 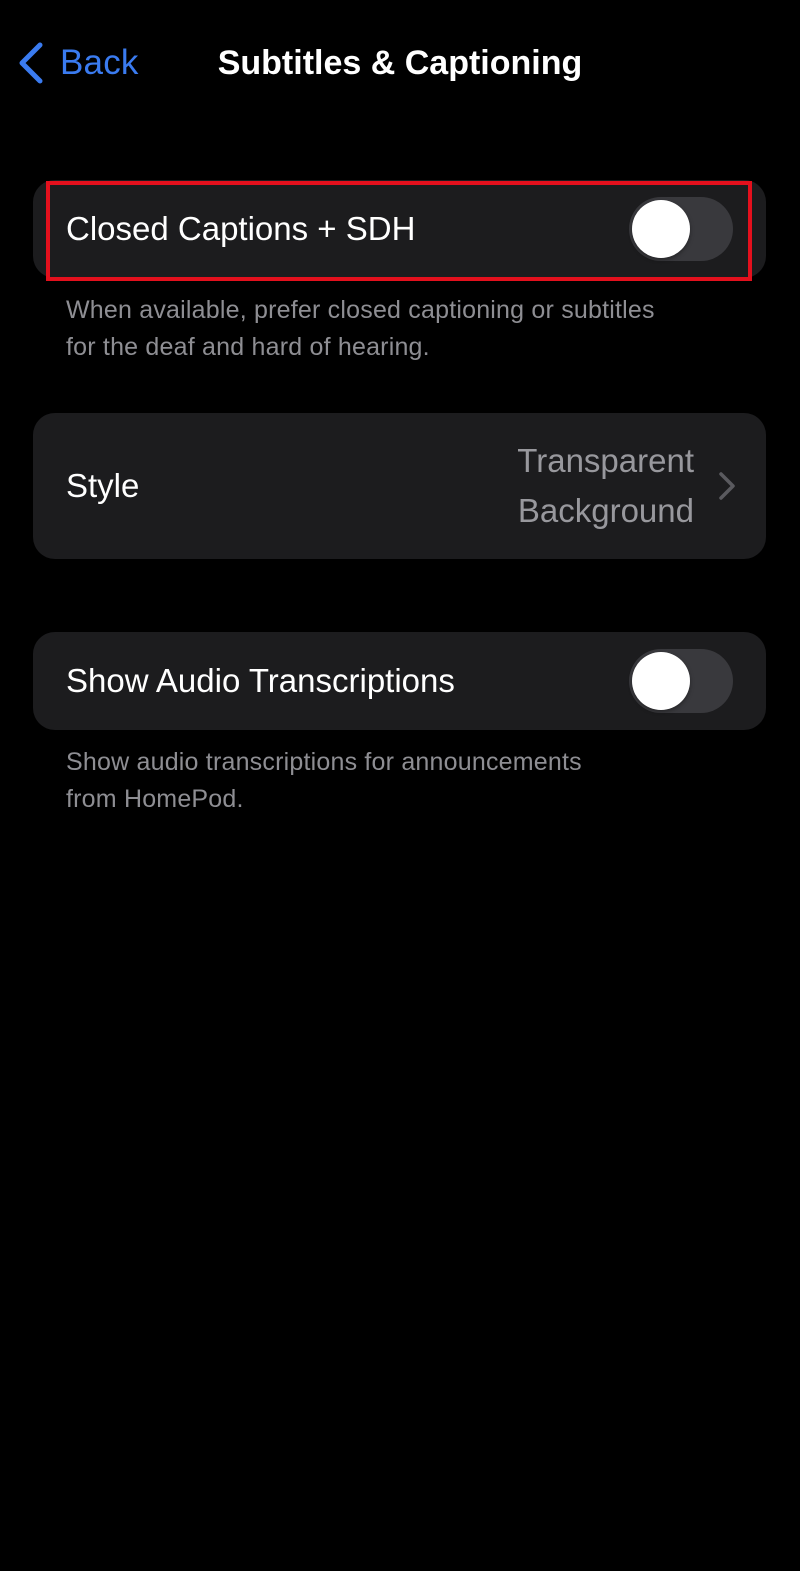 I want to click on chevron-right-icon, so click(x=727, y=486).